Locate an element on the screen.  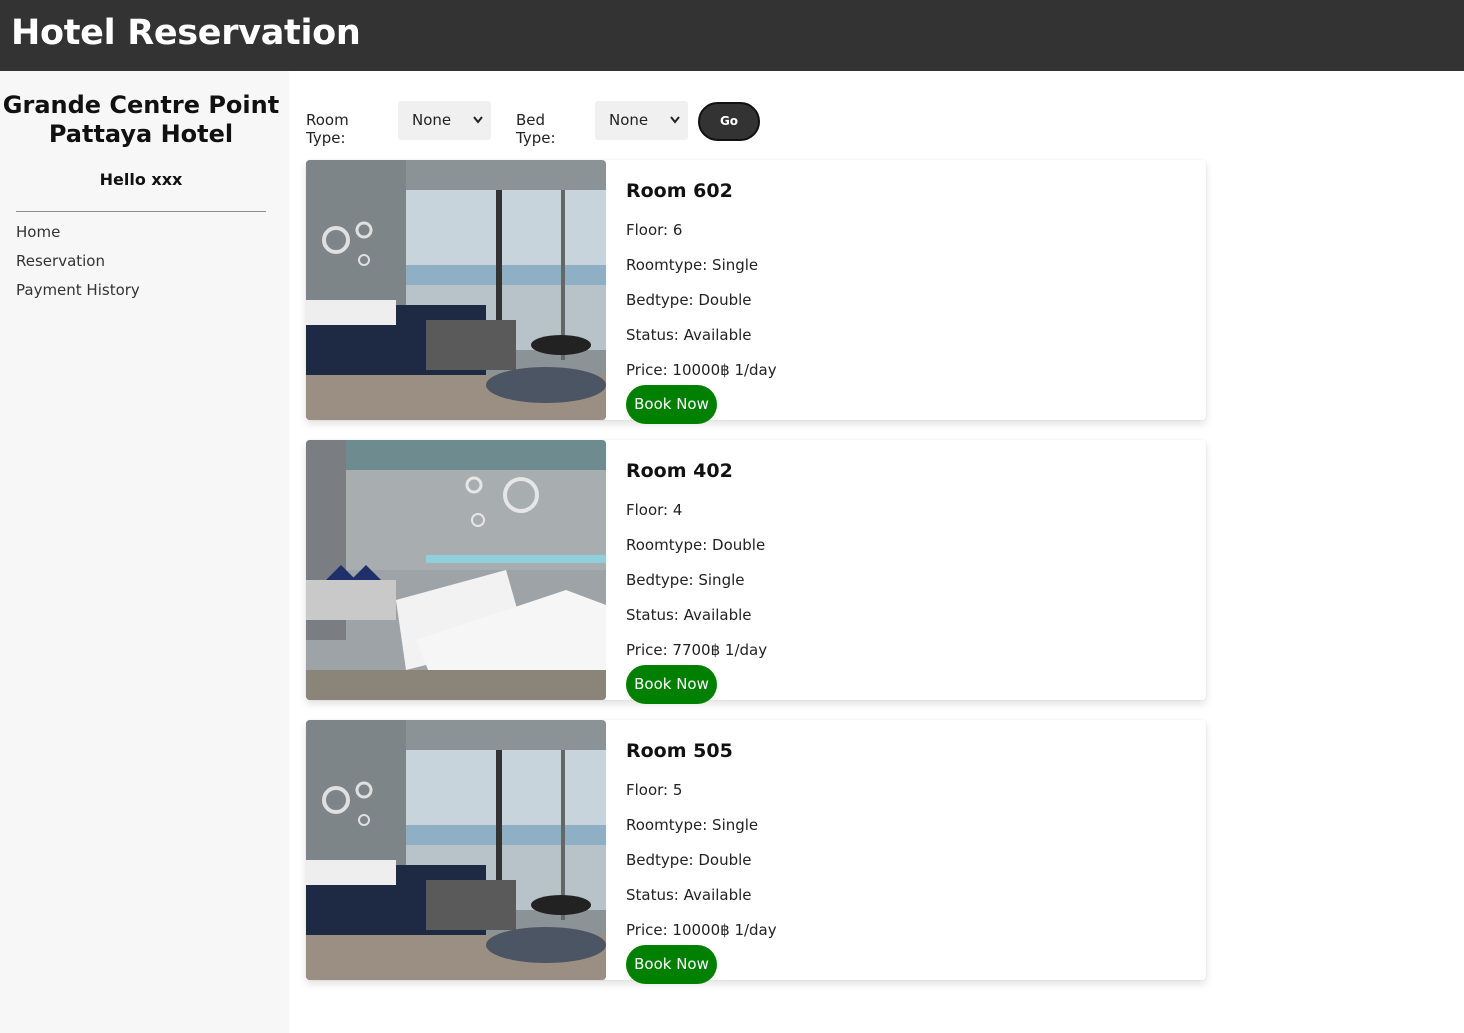
room-title: Room 505 is located at coordinates (679, 751).